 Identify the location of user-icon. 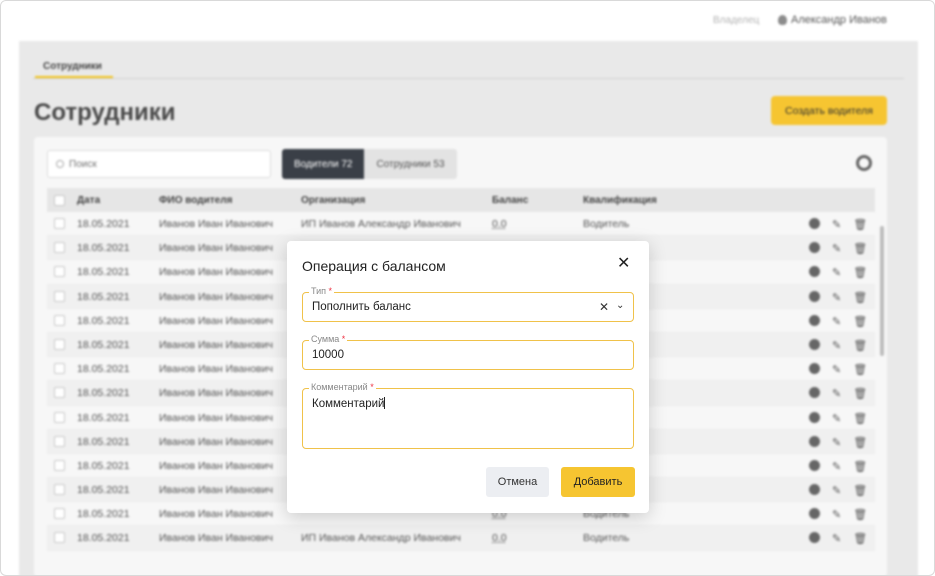
(782, 20).